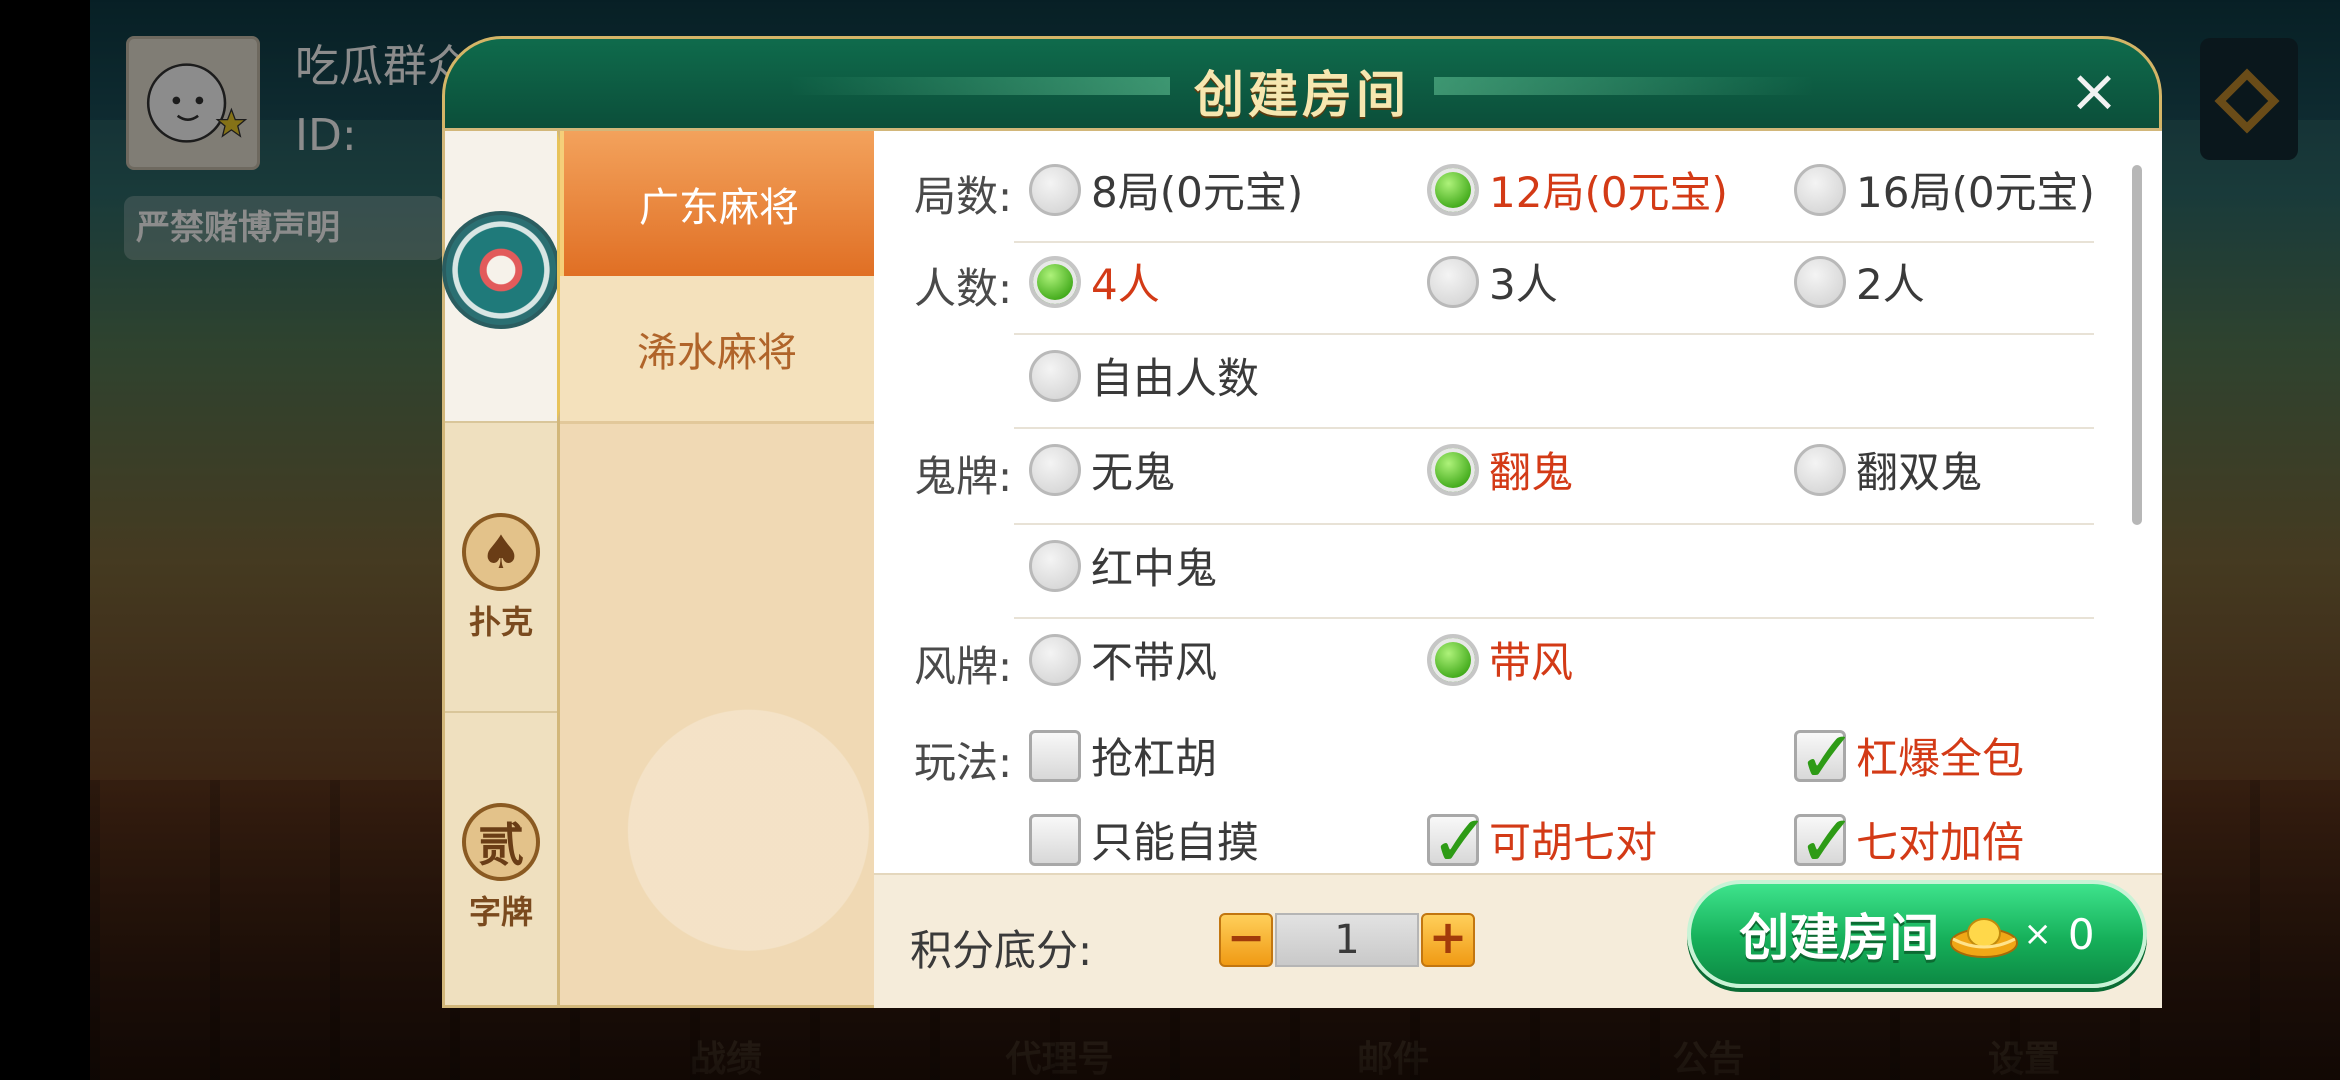  I want to click on rounds-option-12: 12局(0元宝), so click(1577, 189).